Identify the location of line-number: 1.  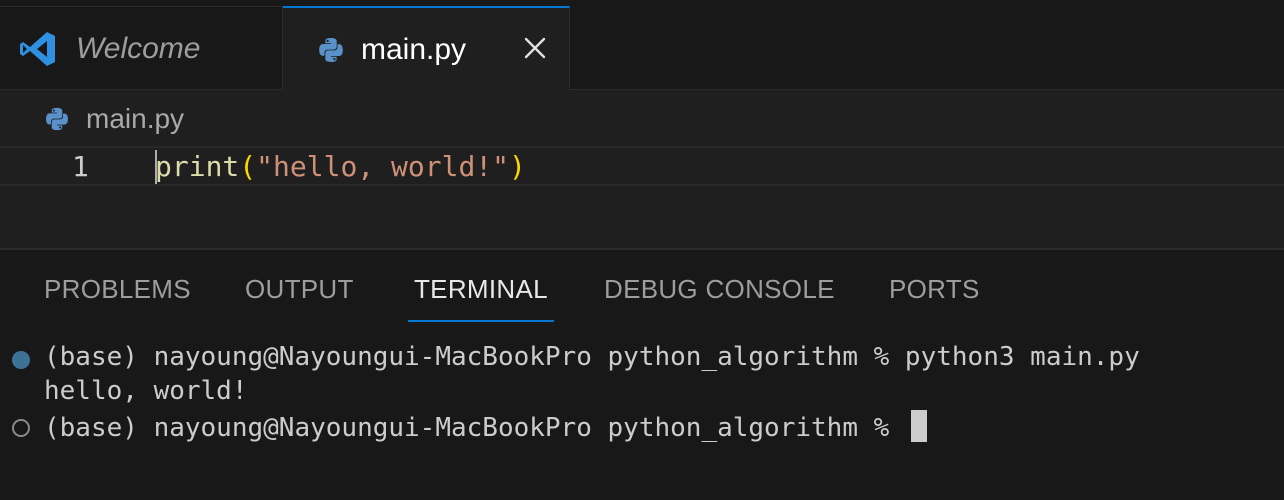
(80, 166).